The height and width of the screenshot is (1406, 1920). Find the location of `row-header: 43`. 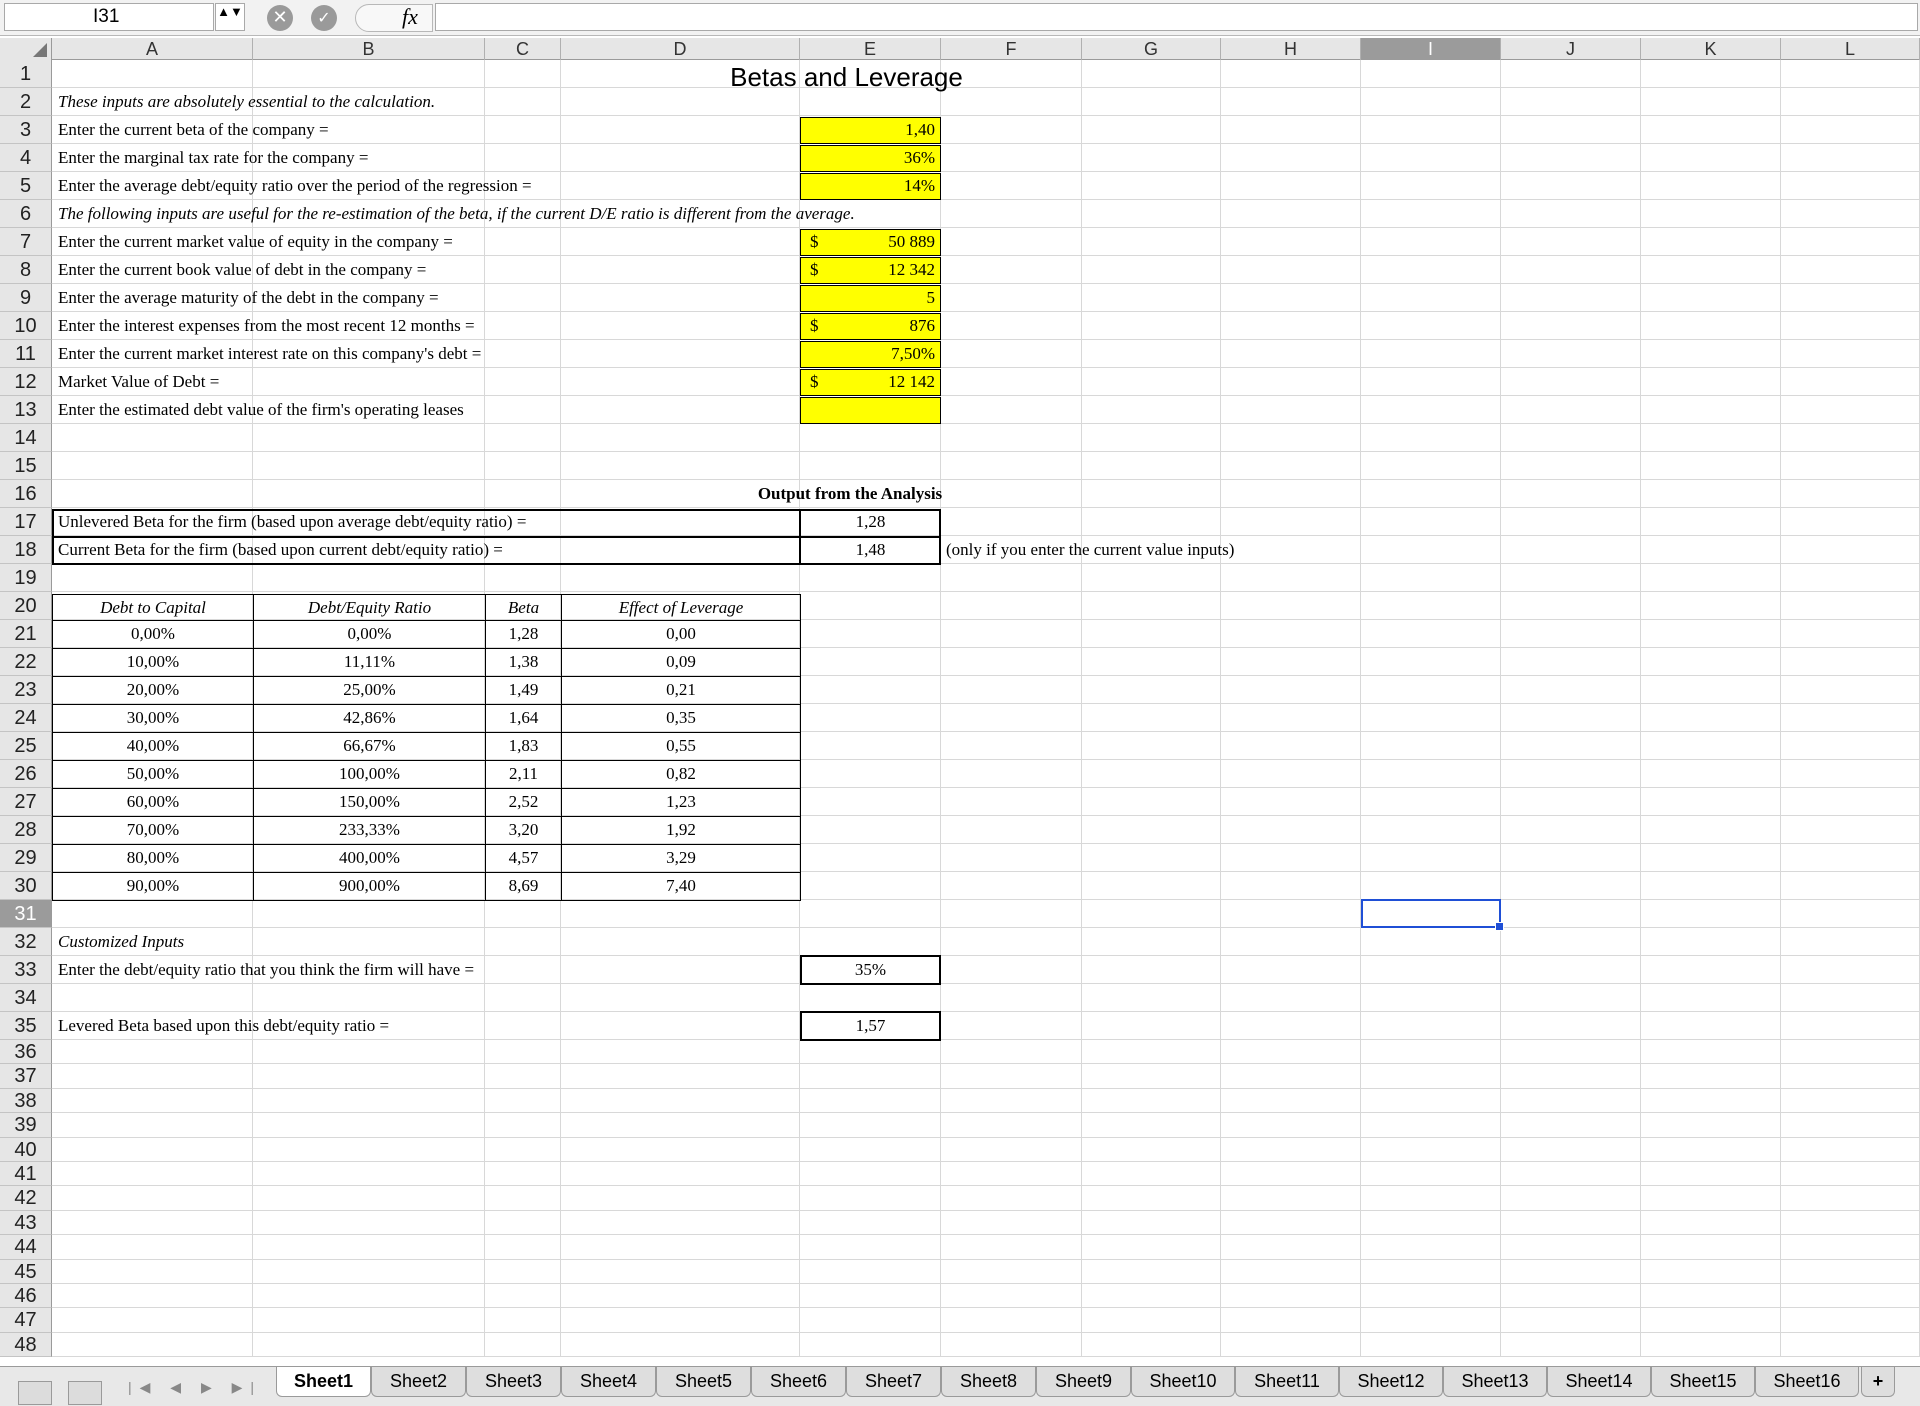

row-header: 43 is located at coordinates (26, 1223).